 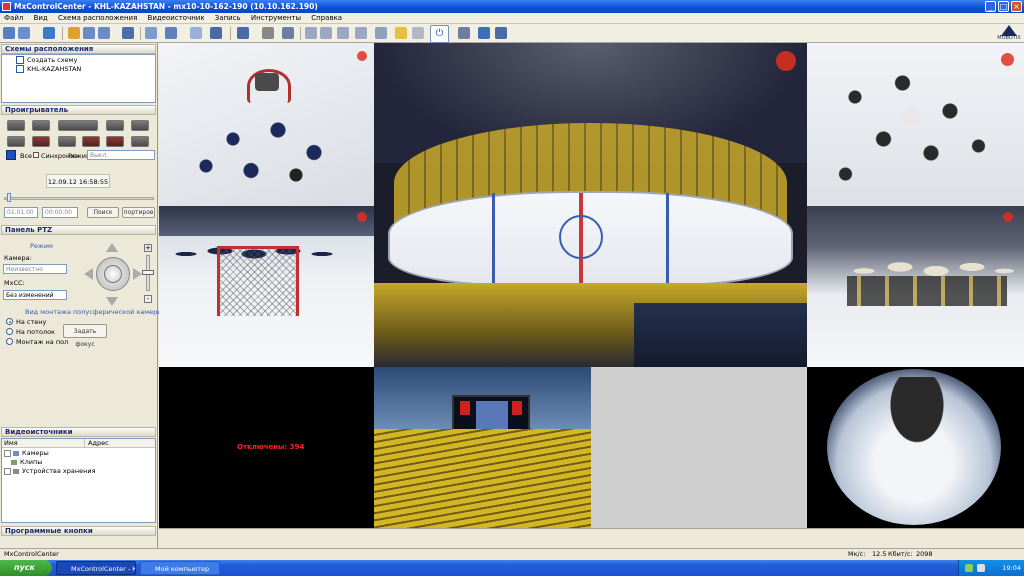 I want to click on soft-buttons-panel-header: Программные кнопки, so click(x=78, y=531).